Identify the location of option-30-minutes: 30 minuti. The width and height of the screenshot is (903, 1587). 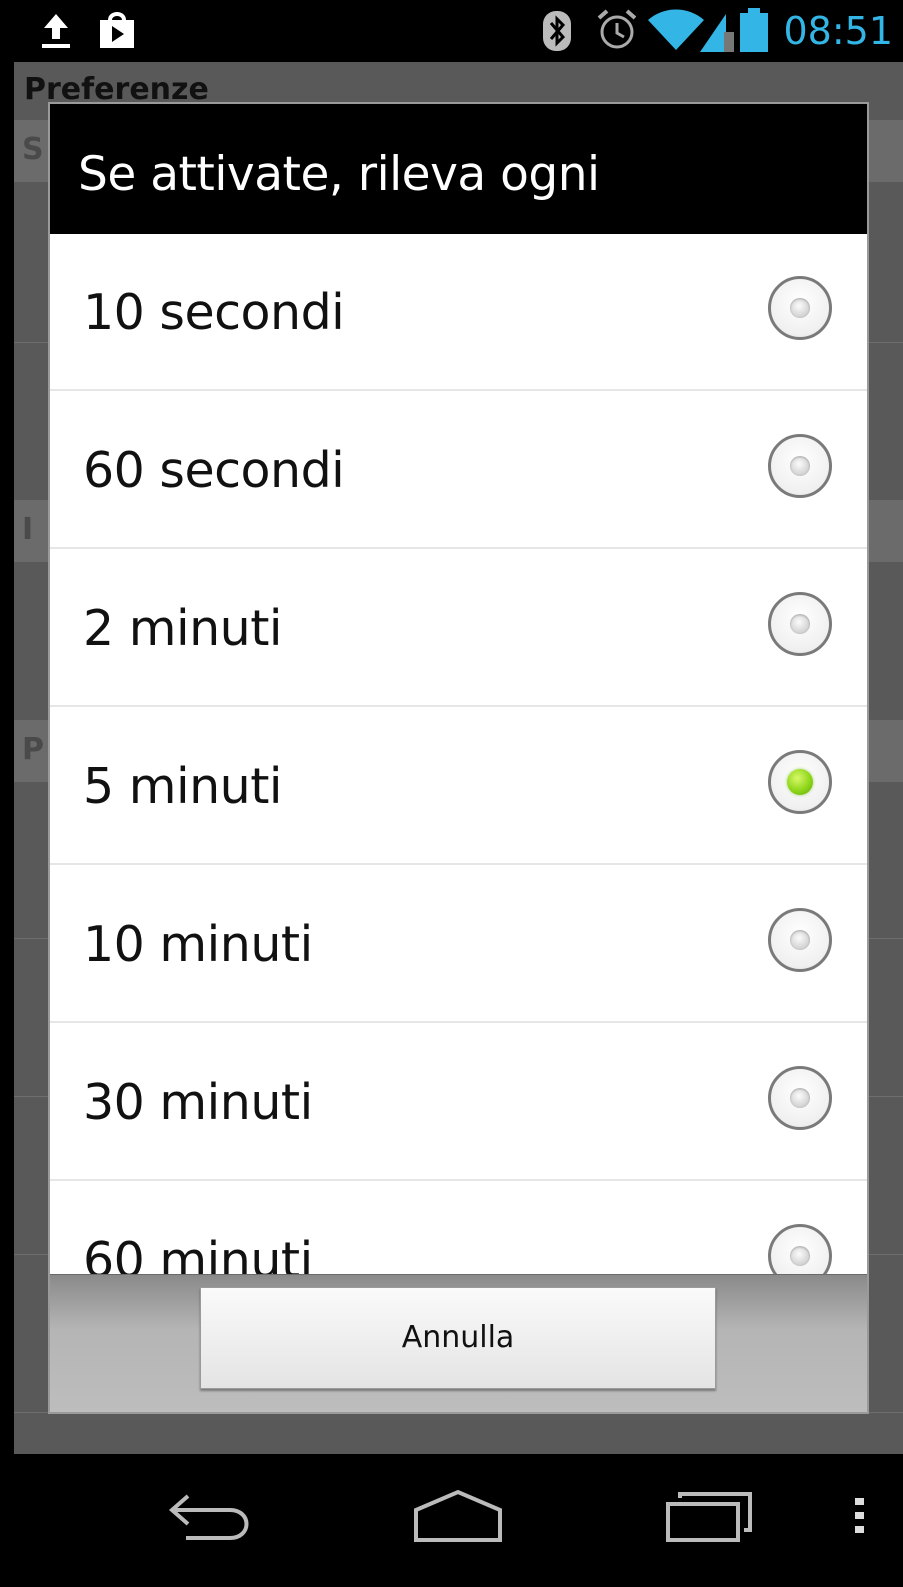
(458, 1102).